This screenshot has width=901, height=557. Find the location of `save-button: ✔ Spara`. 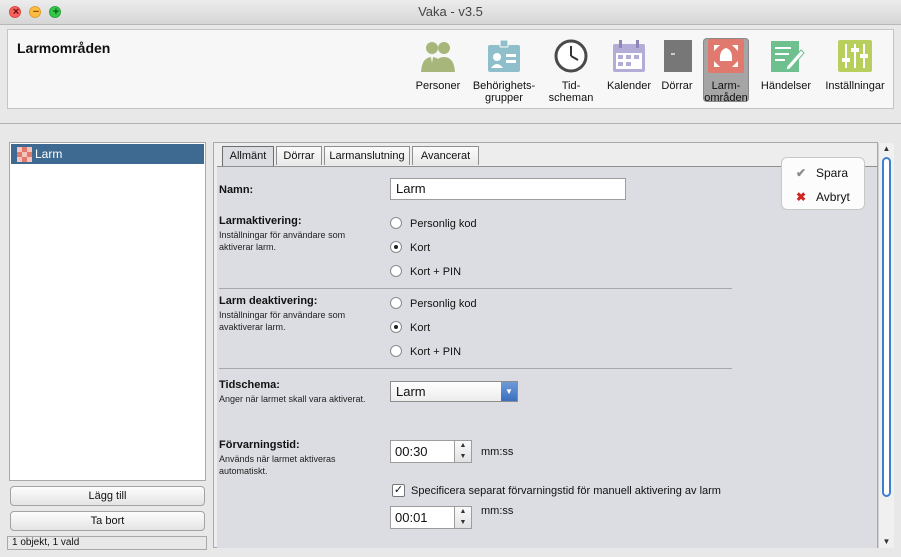

save-button: ✔ Spara is located at coordinates (822, 173).